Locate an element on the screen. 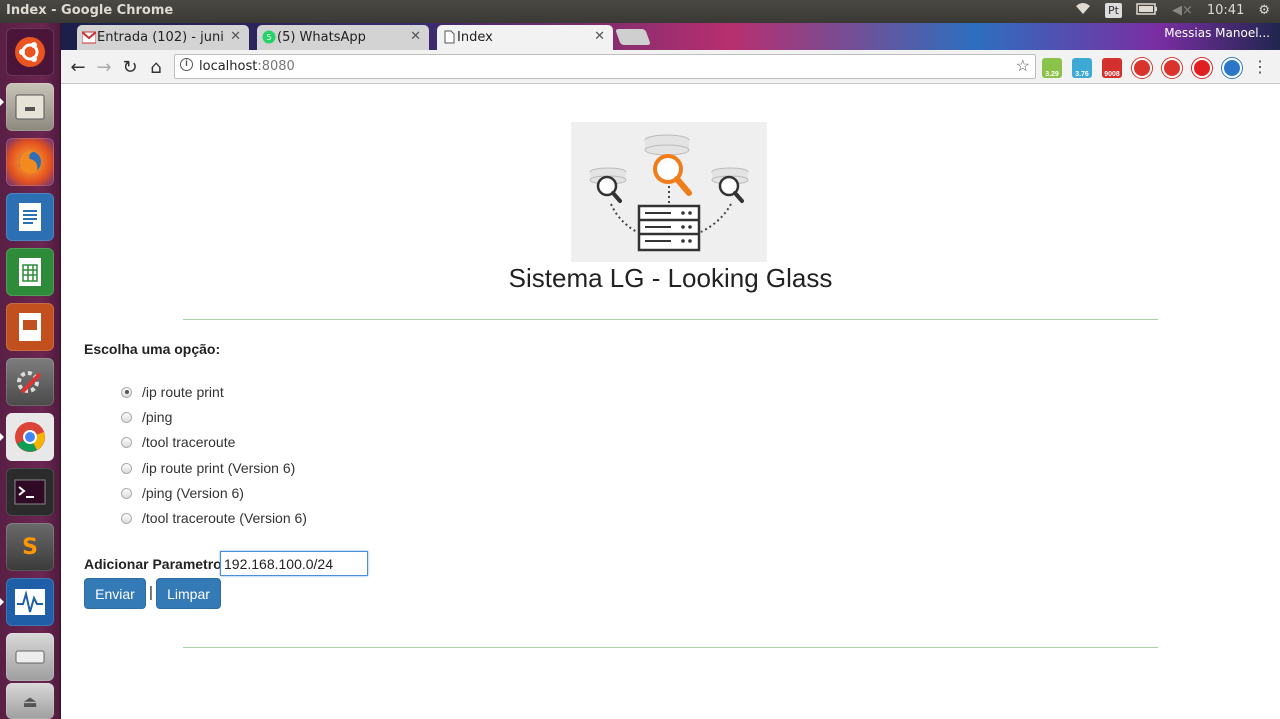 This screenshot has width=1280, height=719. tab-gmail: Entrada (102) - juni ✕ is located at coordinates (163, 37).